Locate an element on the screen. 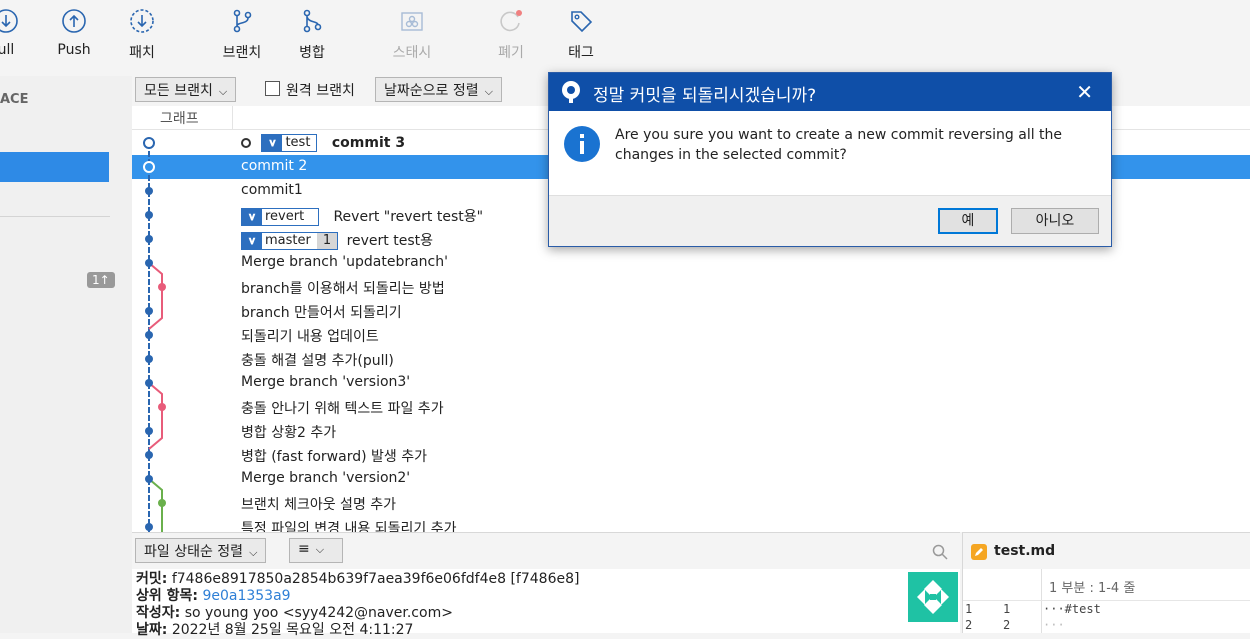 The height and width of the screenshot is (639, 1250). discard-label: 폐기 is located at coordinates (511, 53).